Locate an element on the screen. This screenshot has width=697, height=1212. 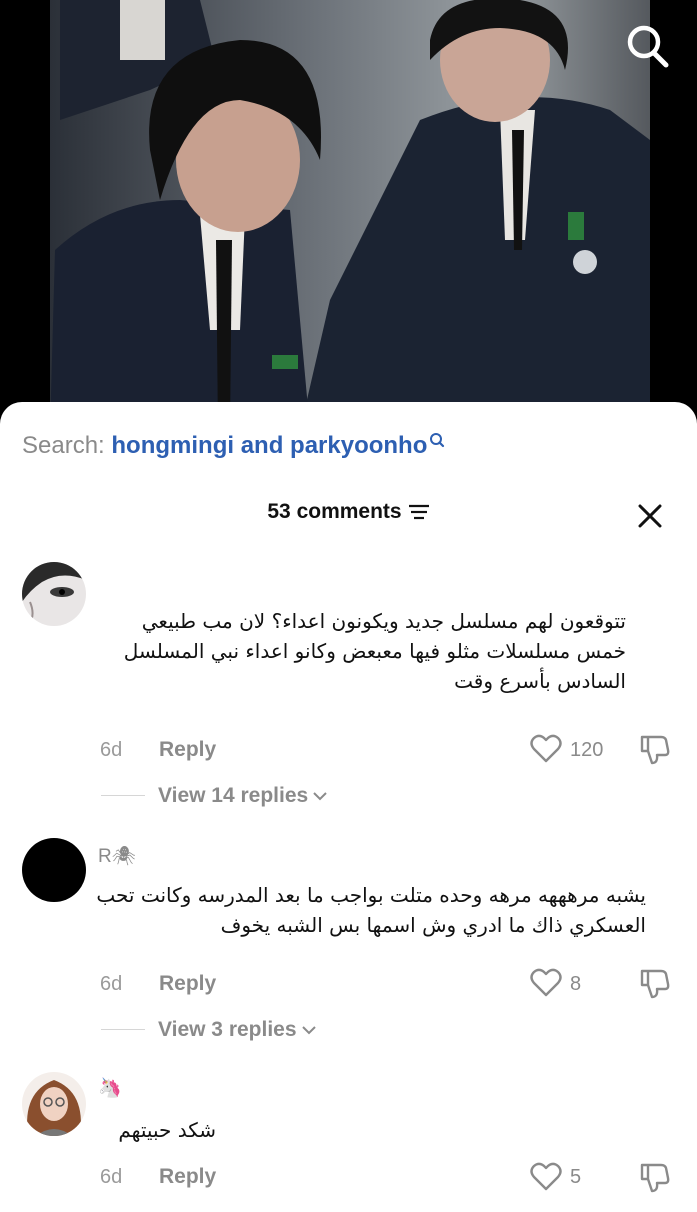
close-icon is located at coordinates (650, 516).